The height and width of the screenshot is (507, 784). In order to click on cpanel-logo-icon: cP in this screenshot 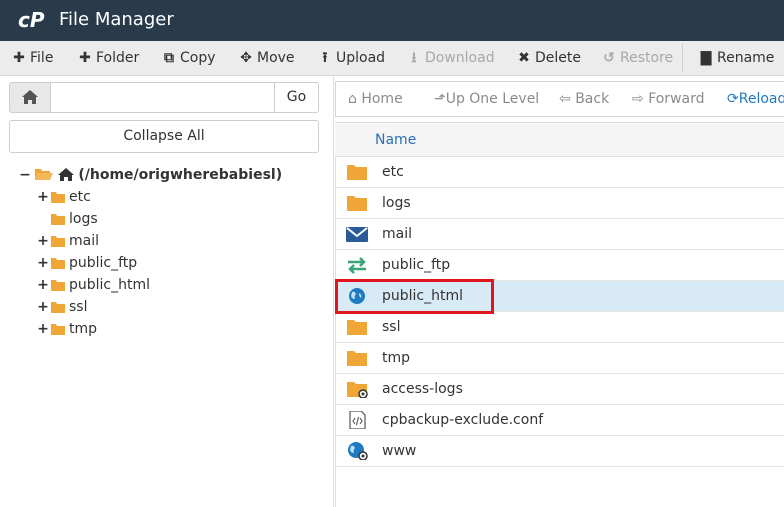, I will do `click(35, 20)`.